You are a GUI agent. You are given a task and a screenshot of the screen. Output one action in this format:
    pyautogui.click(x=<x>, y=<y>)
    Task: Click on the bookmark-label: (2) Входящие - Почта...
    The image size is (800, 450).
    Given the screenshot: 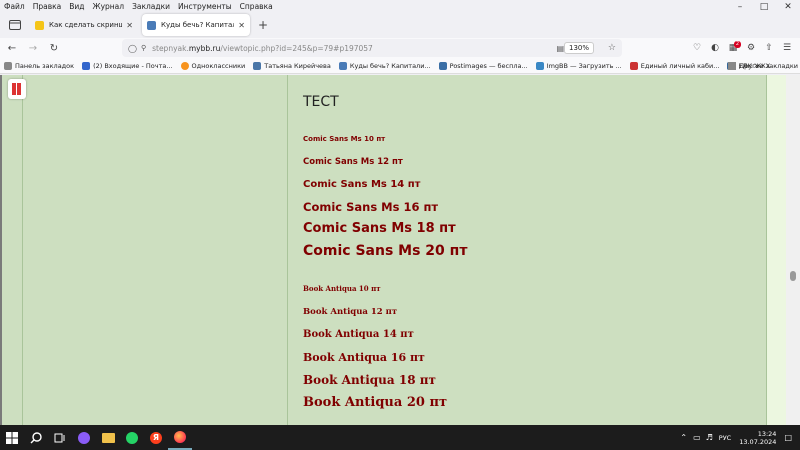 What is the action you would take?
    pyautogui.click(x=133, y=65)
    